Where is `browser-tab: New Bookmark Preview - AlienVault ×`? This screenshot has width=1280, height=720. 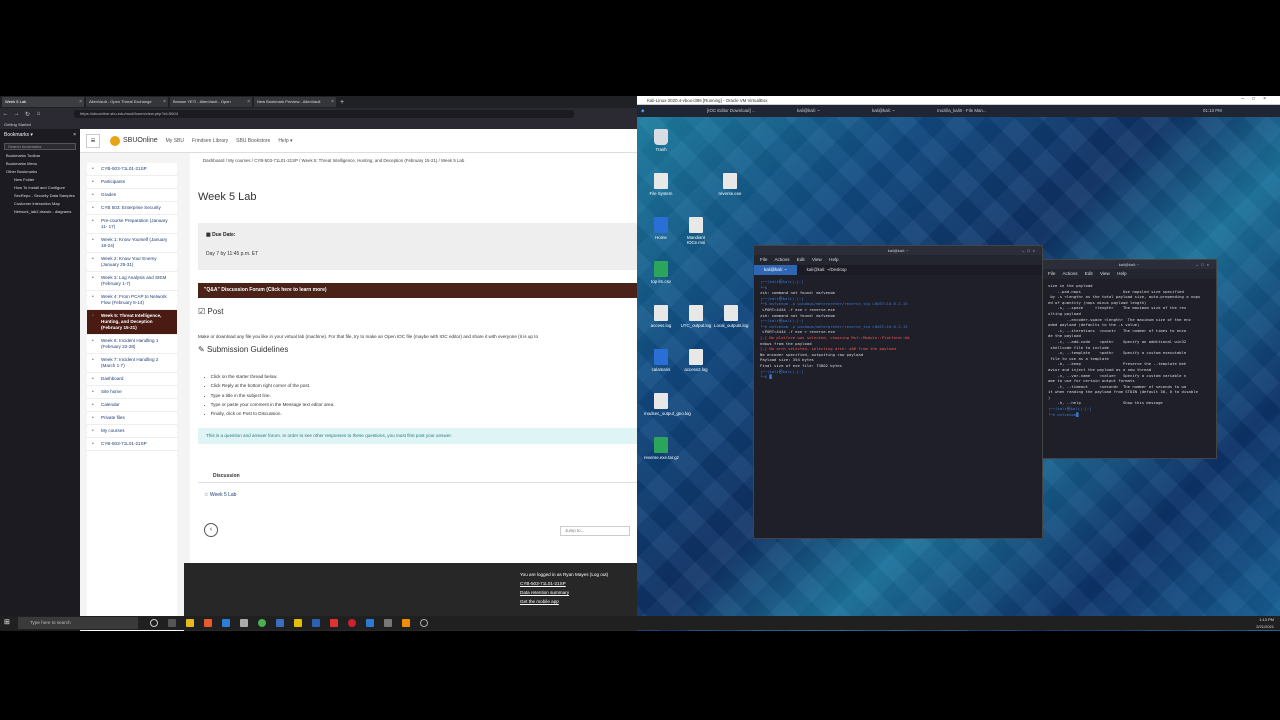 browser-tab: New Bookmark Preview - AlienVault × is located at coordinates (295, 102).